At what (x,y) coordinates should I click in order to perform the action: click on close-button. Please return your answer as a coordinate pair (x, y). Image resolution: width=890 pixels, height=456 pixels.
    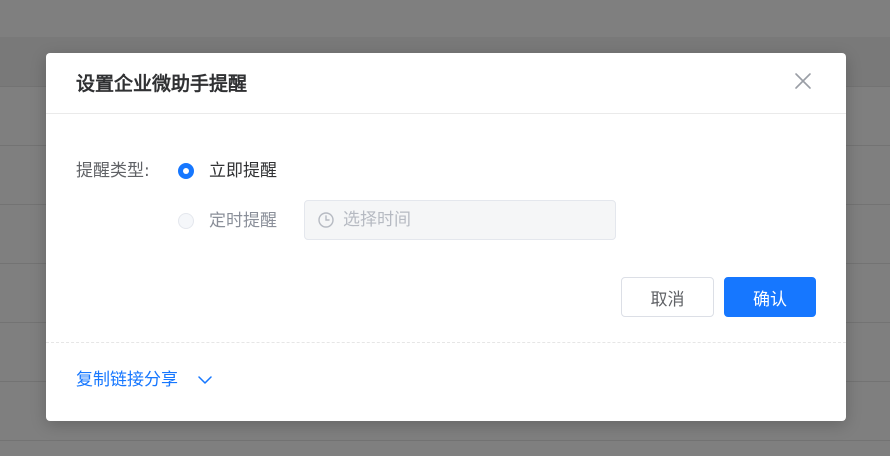
    Looking at the image, I should click on (803, 81).